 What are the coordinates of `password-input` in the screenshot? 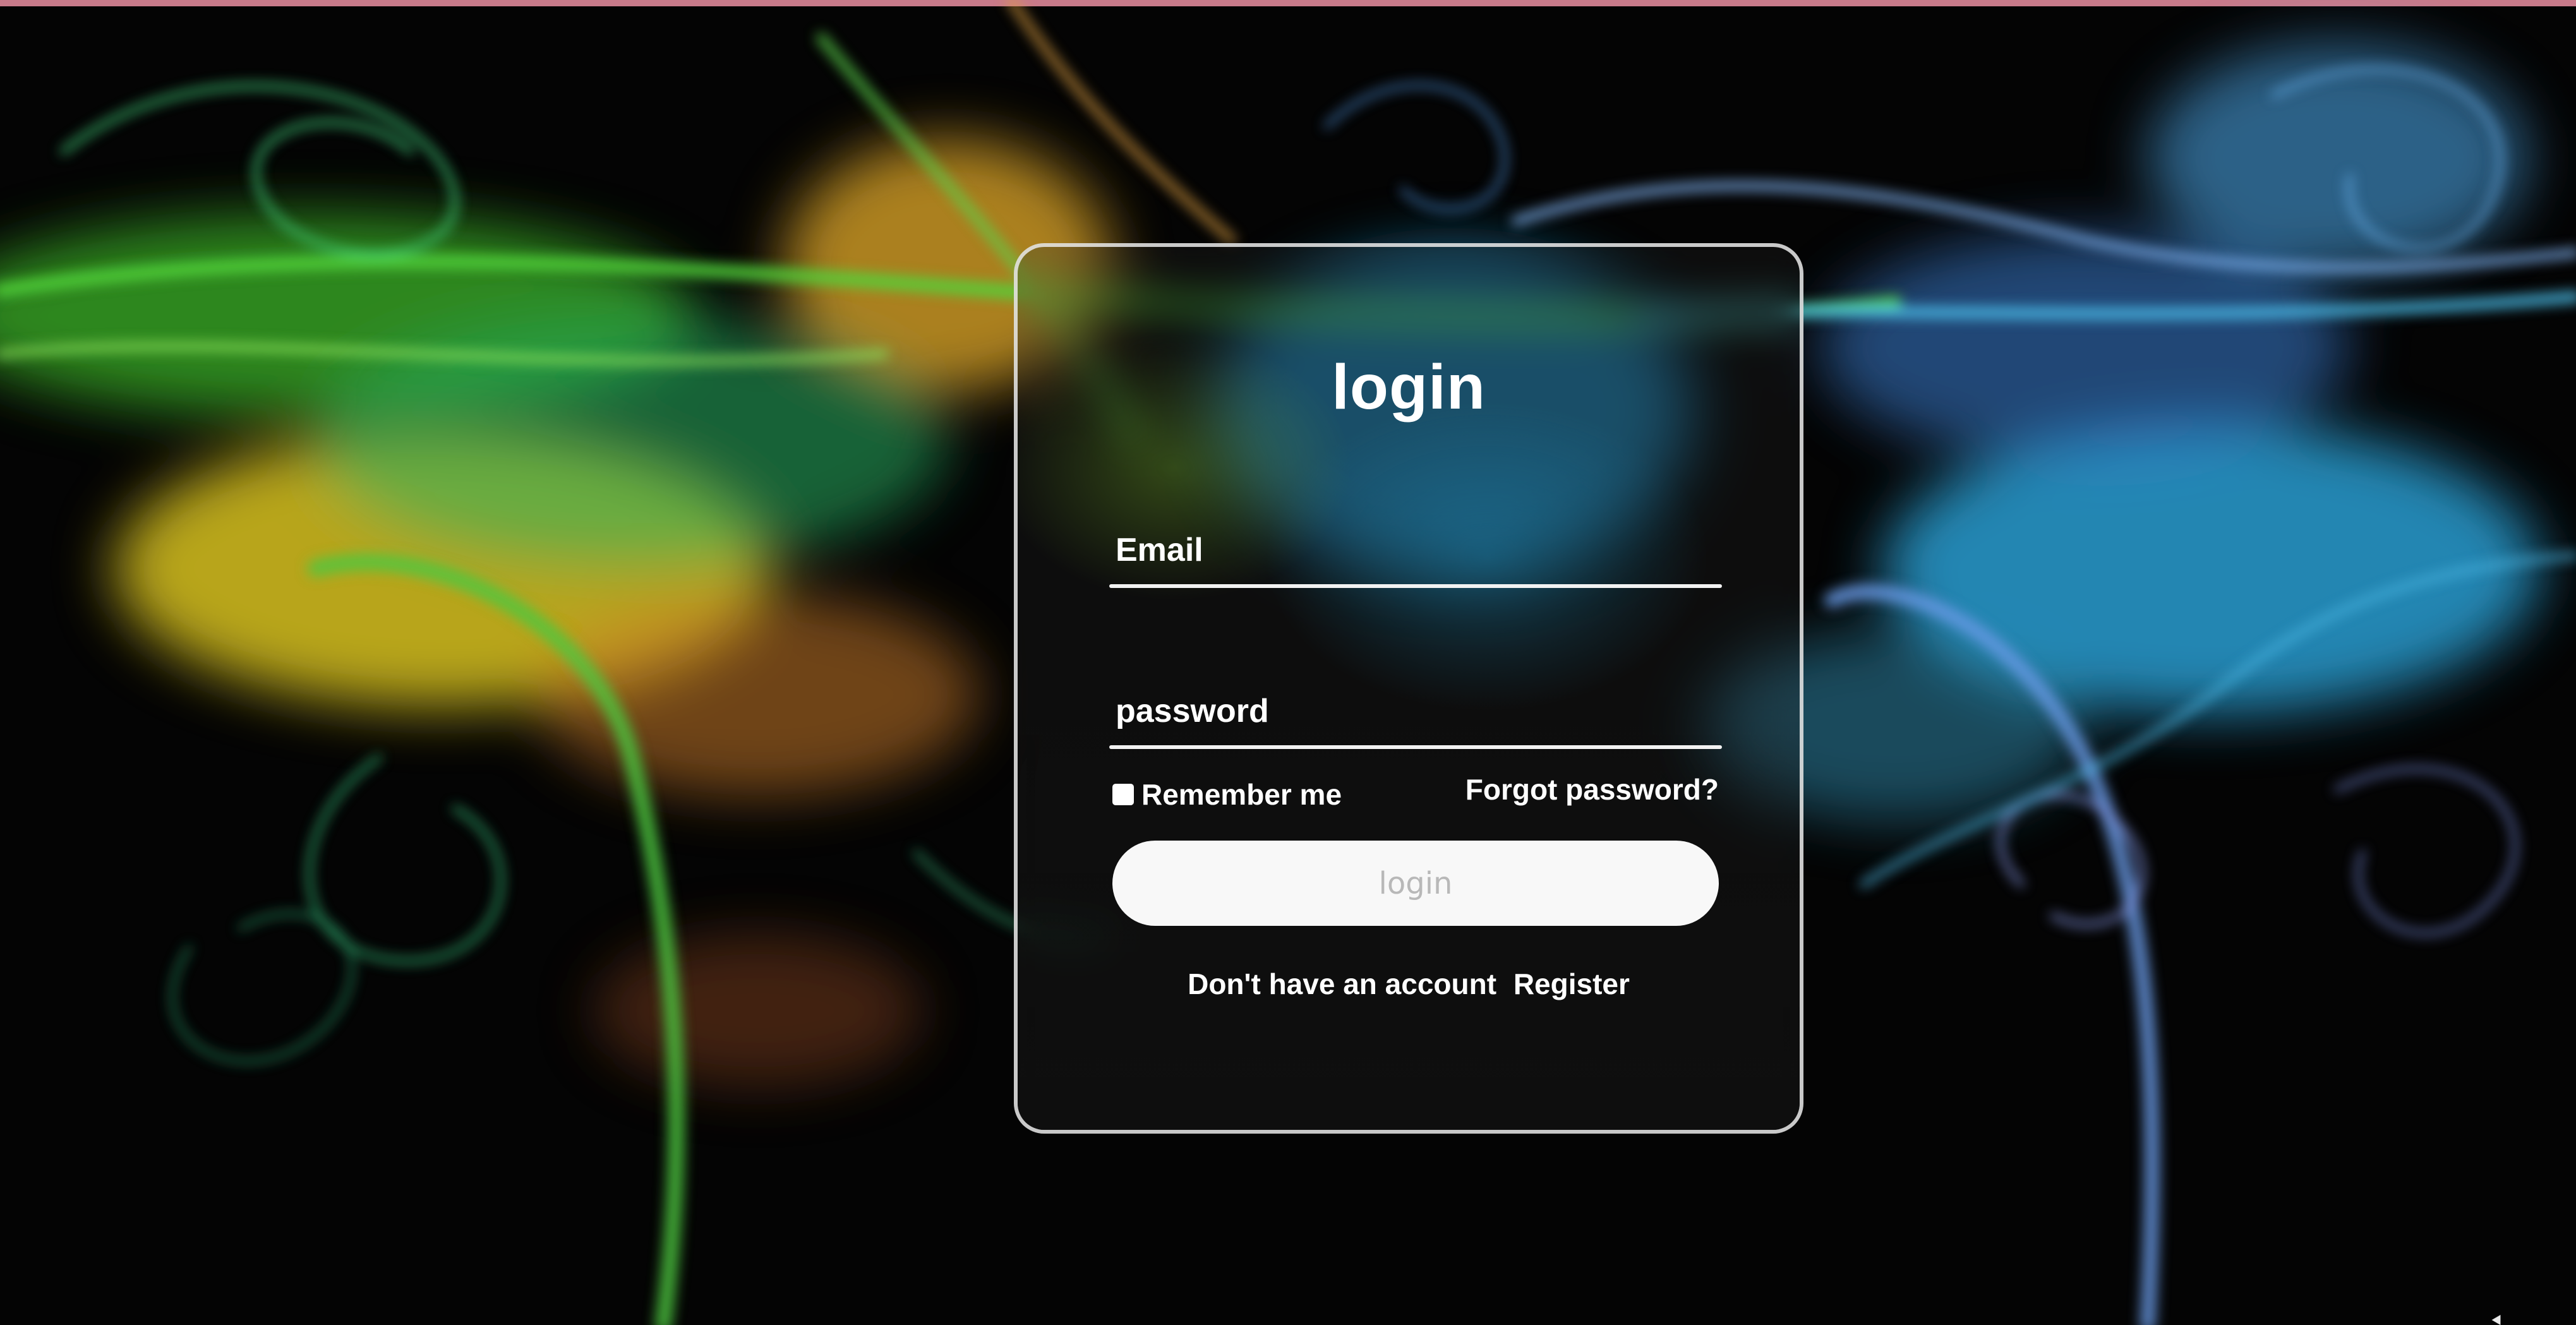 It's located at (1416, 711).